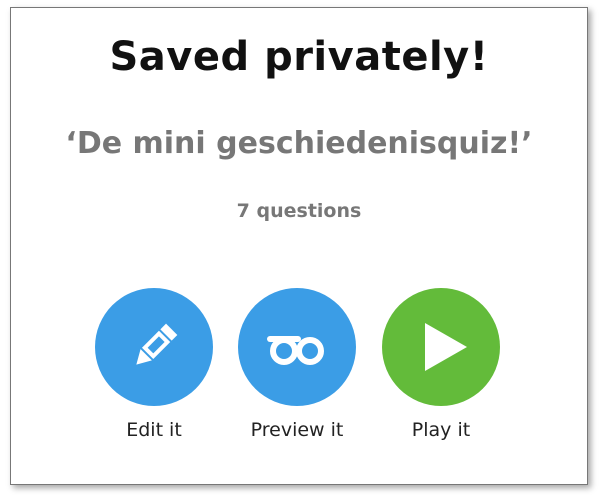 This screenshot has height=495, width=600. I want to click on play-icon, so click(446, 347).